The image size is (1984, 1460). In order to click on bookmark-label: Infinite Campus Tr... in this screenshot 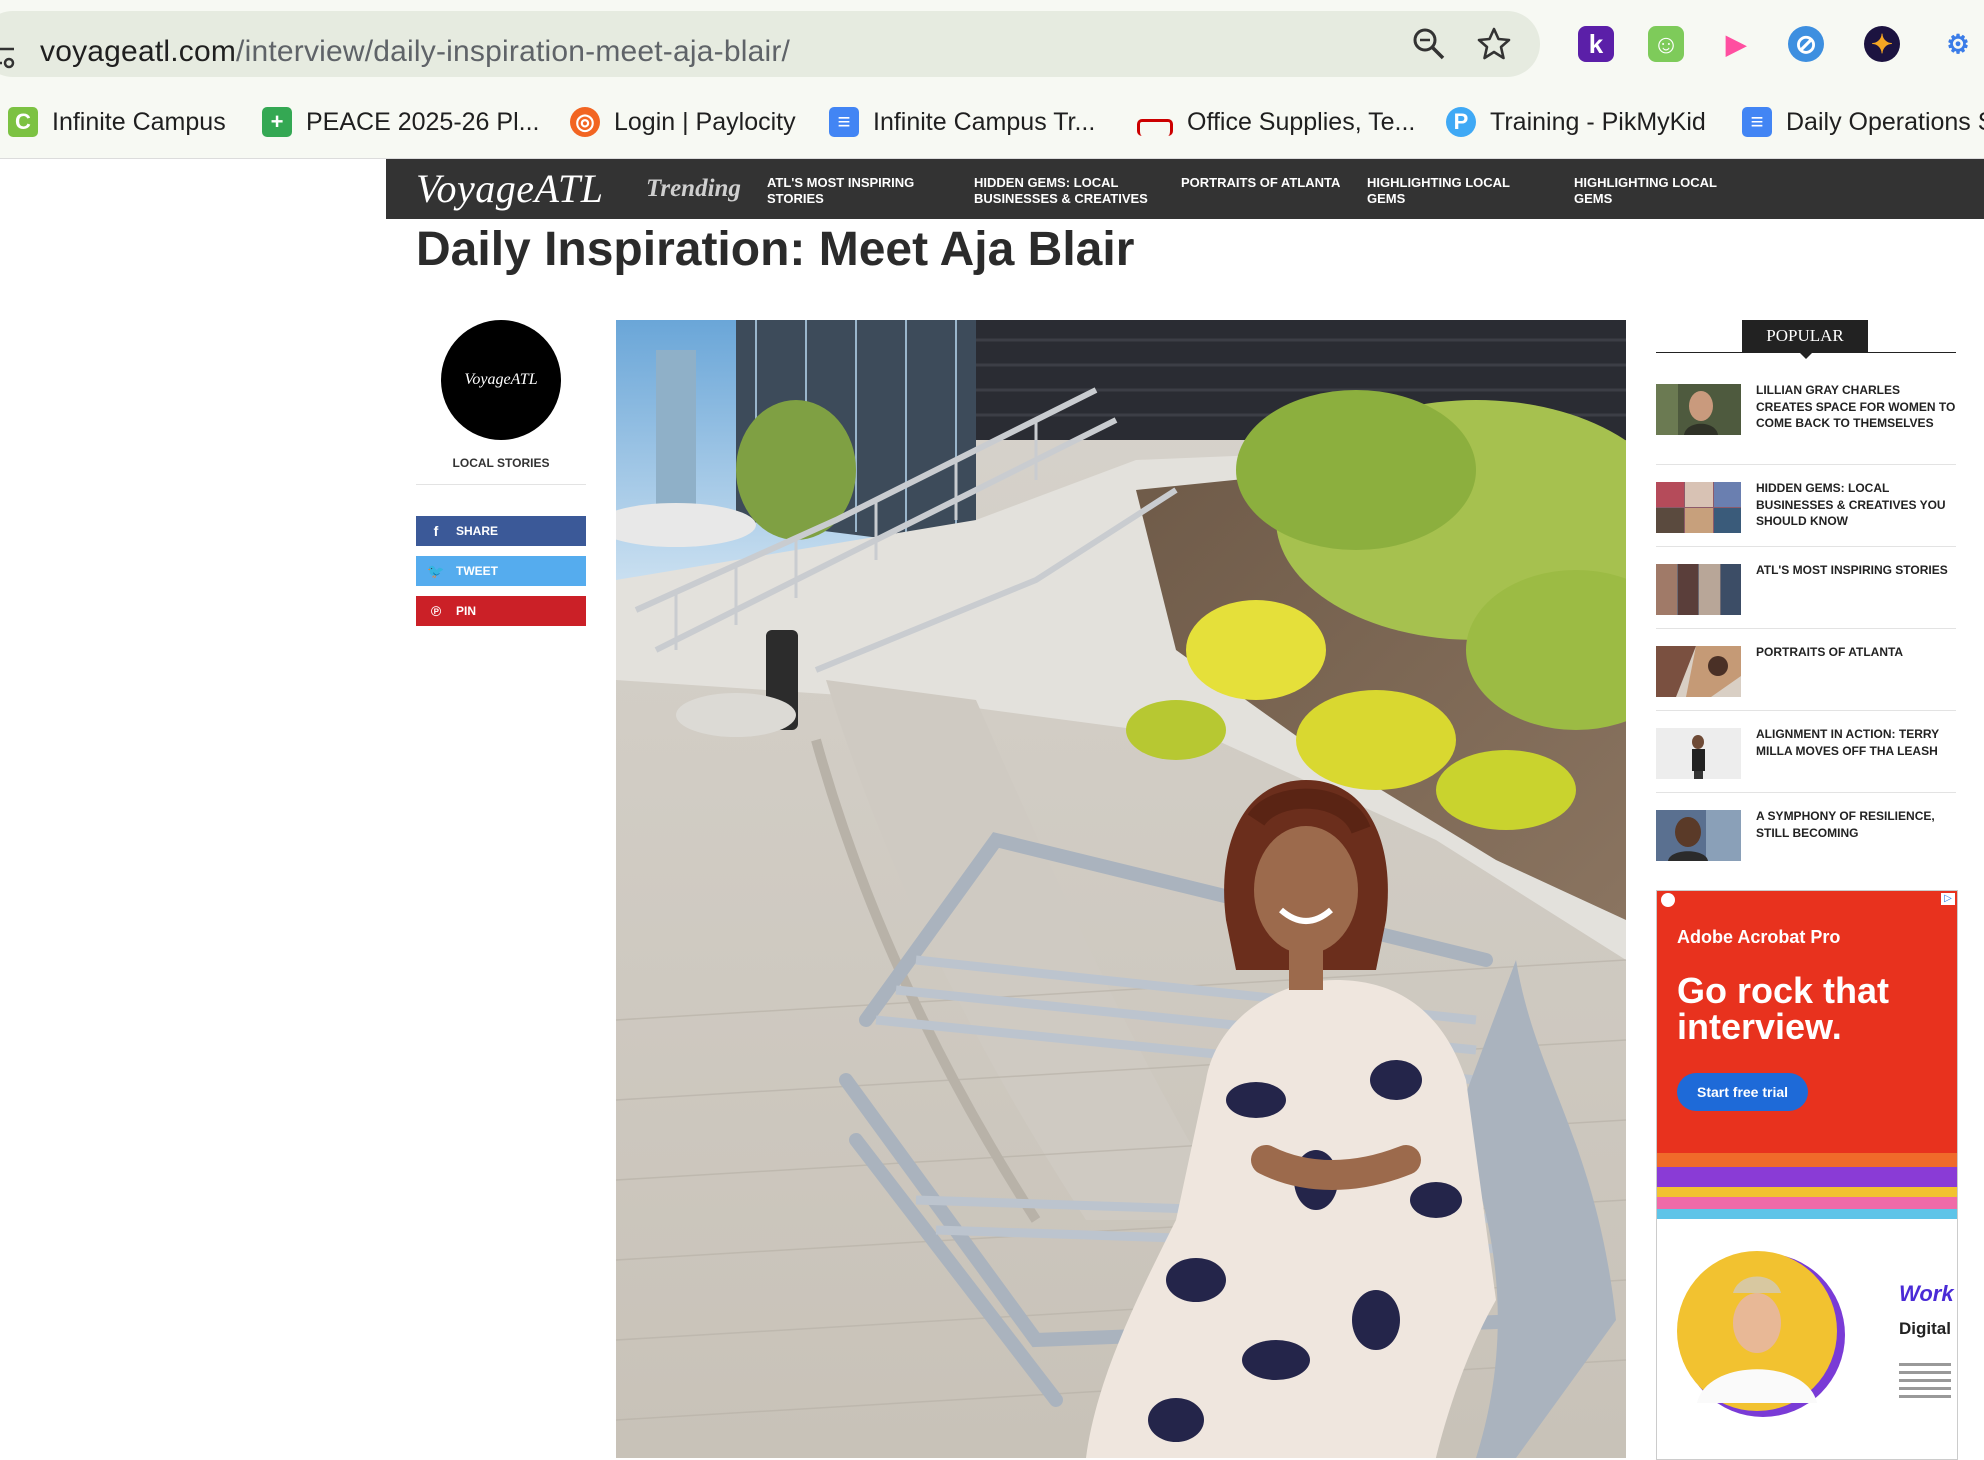, I will do `click(984, 121)`.